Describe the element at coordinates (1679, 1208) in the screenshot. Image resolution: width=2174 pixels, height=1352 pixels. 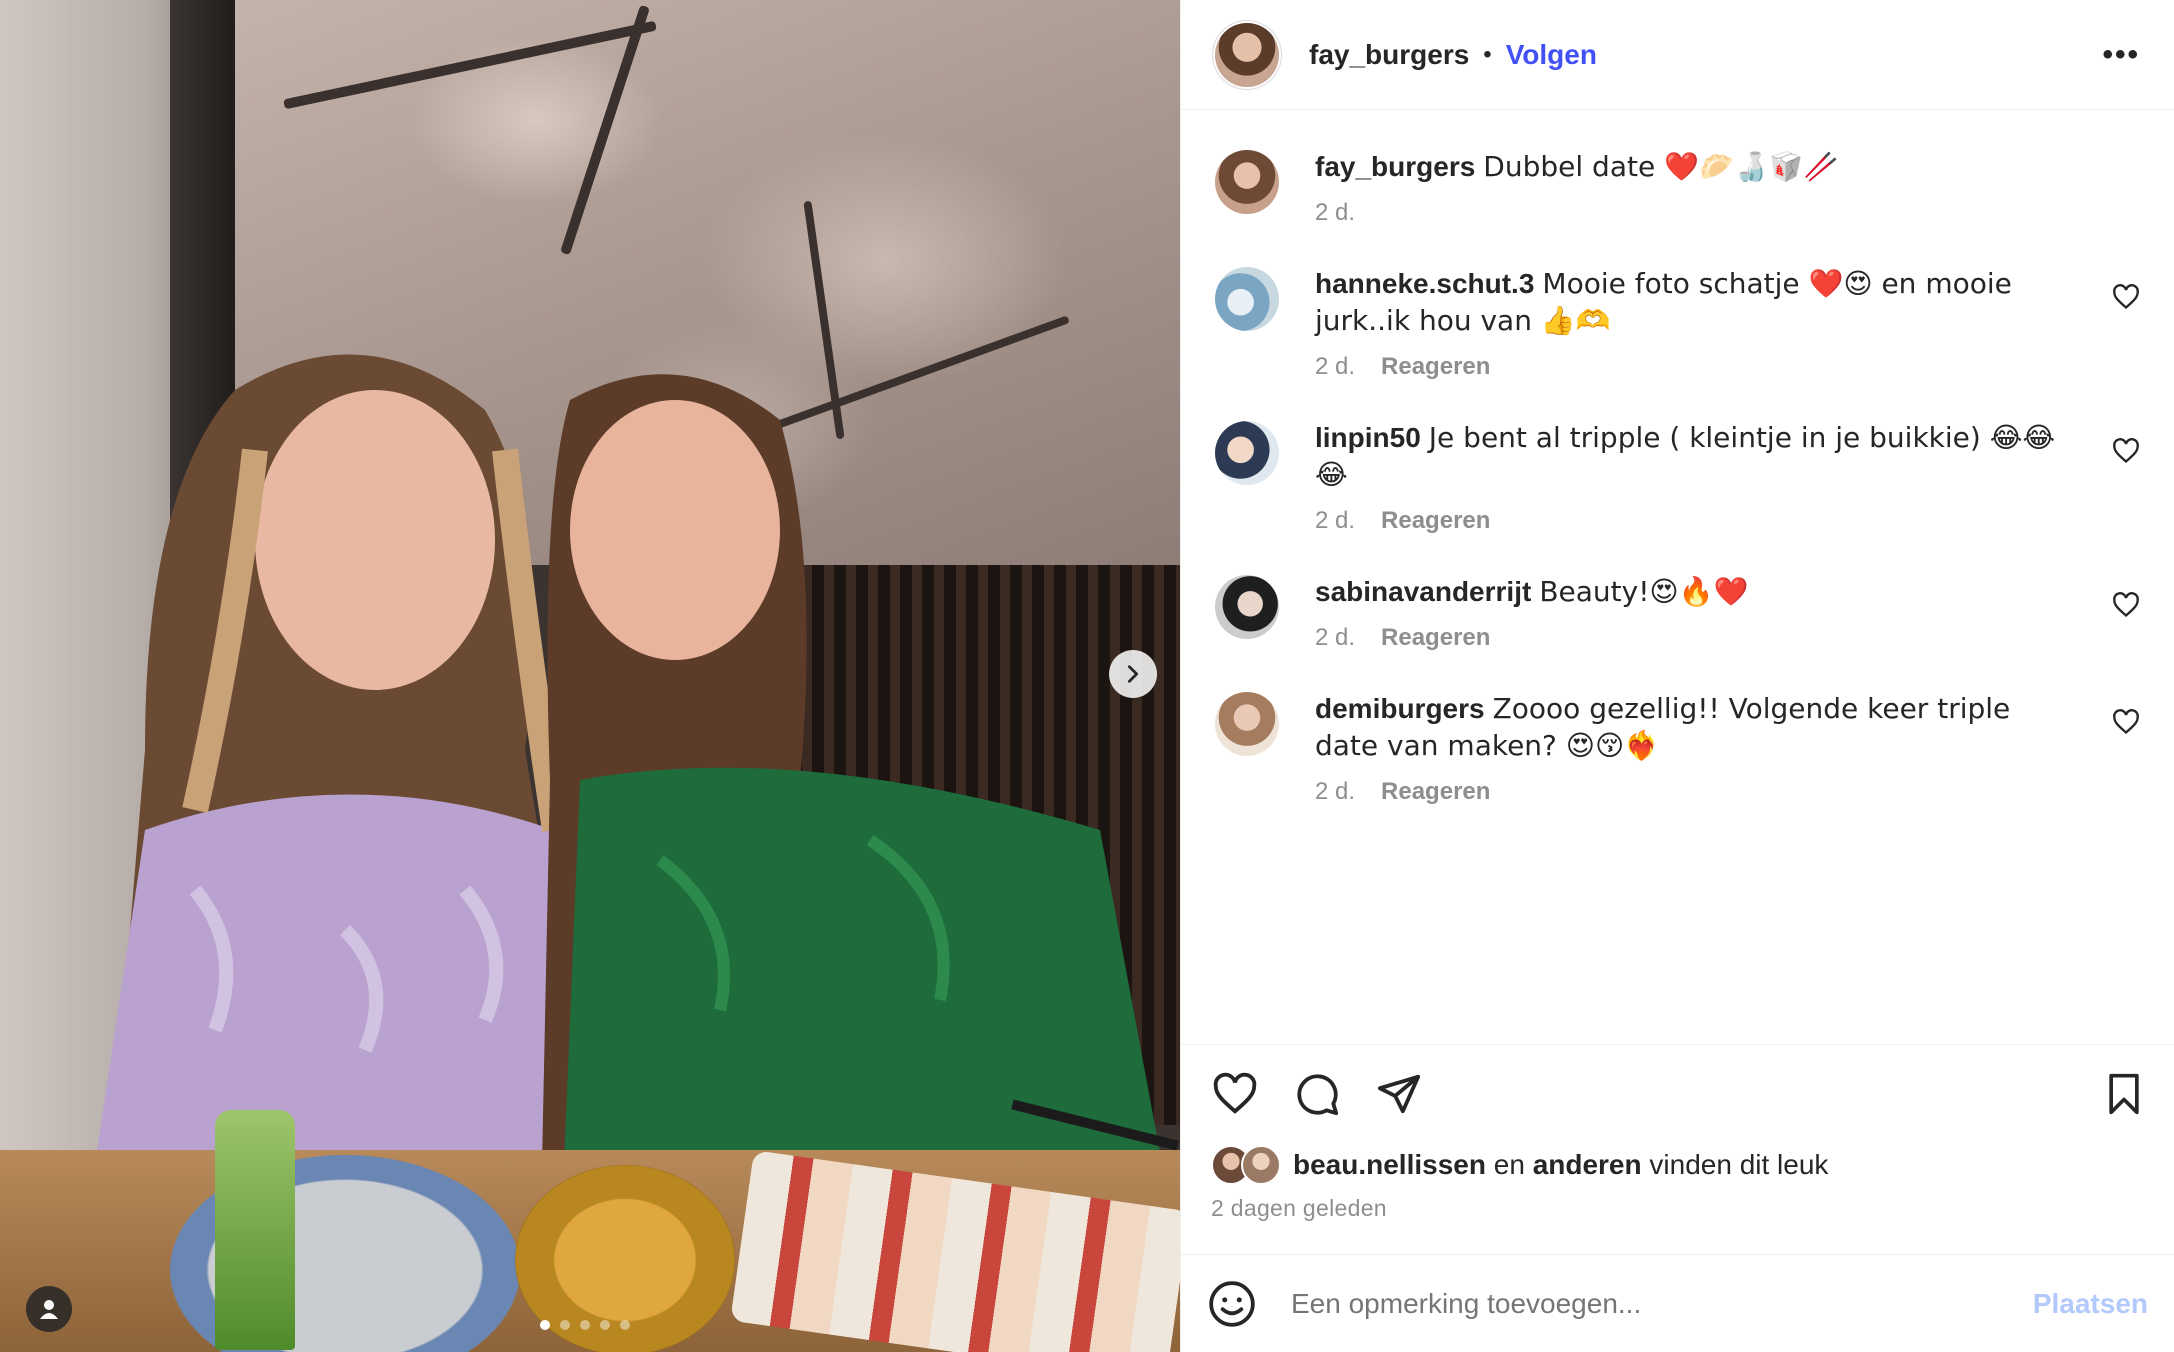
I see `post-date: 2 dagen geleden` at that location.